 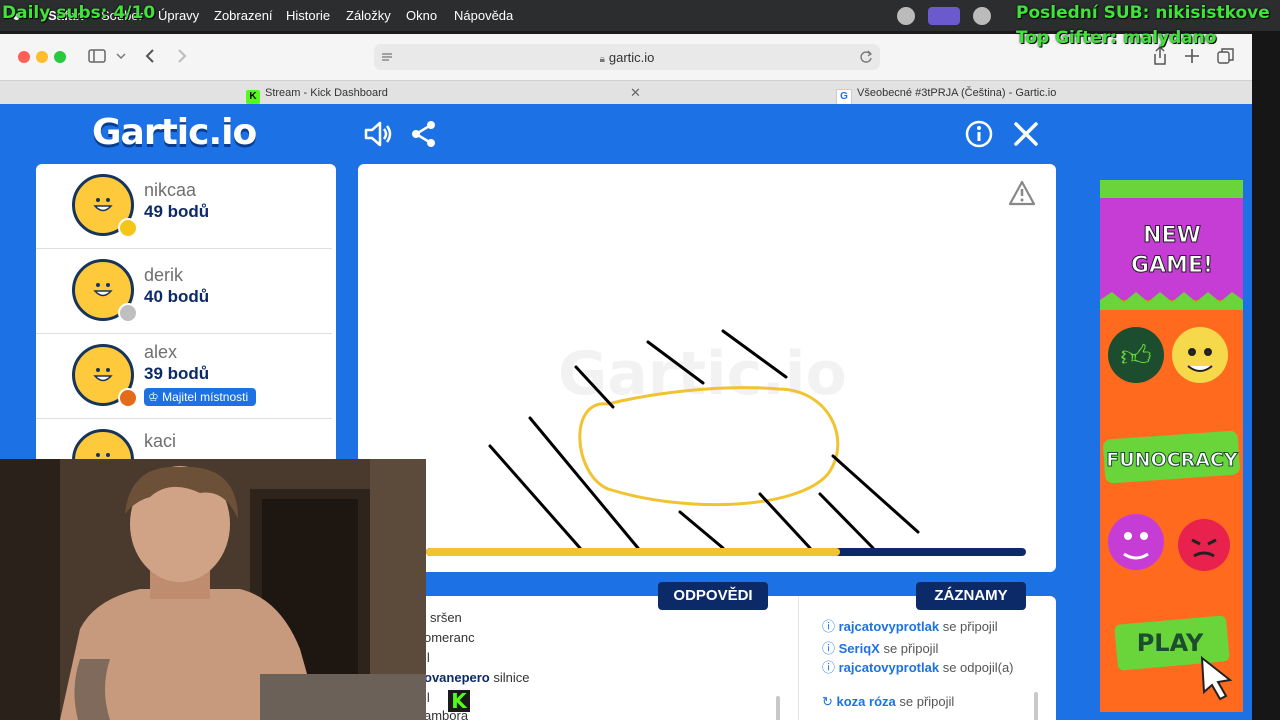 What do you see at coordinates (1116, 38) in the screenshot?
I see `top-gifter-overlay: Top Gifter: malydano` at bounding box center [1116, 38].